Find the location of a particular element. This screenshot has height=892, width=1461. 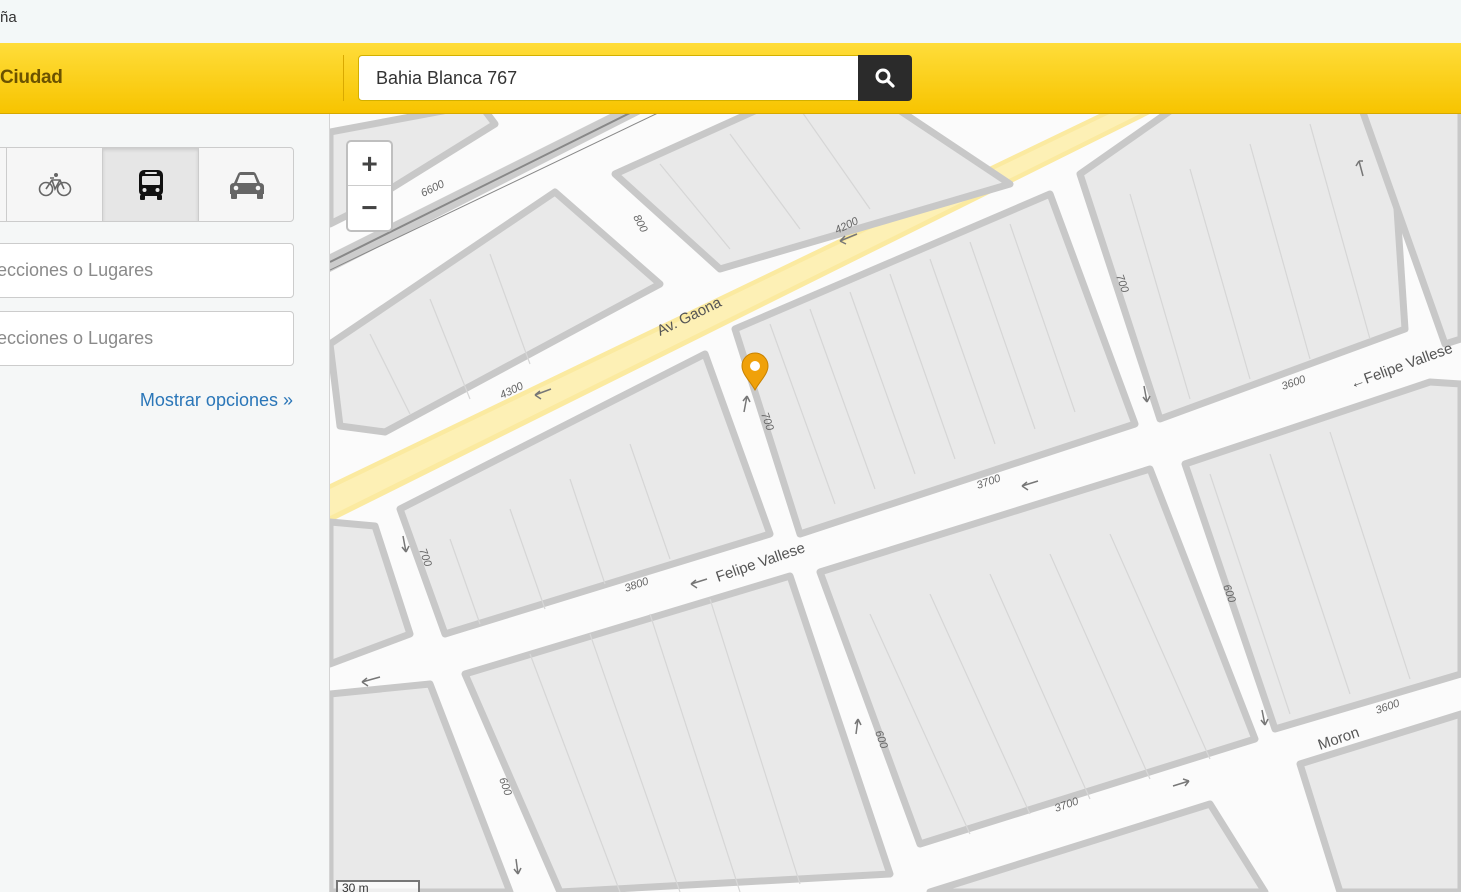

origin-field is located at coordinates (147, 270).